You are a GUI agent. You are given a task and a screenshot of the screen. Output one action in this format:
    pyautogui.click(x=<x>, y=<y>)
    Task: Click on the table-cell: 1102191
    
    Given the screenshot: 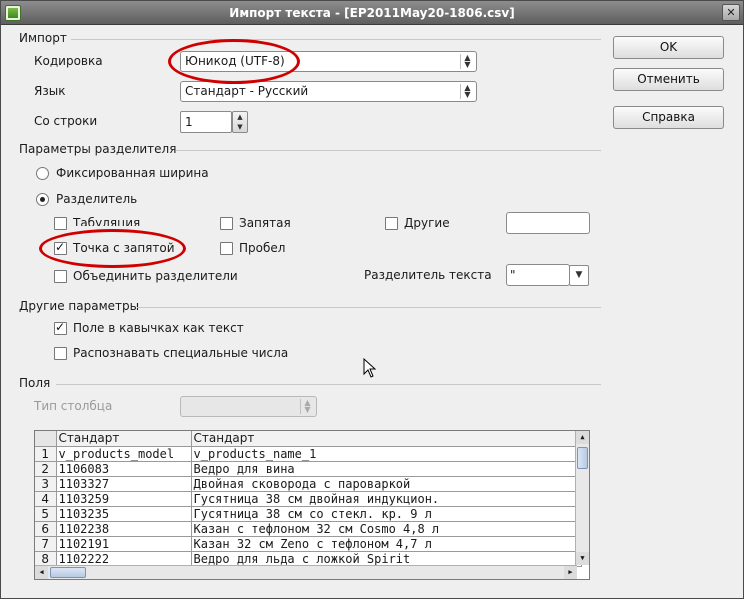 What is the action you would take?
    pyautogui.click(x=124, y=544)
    